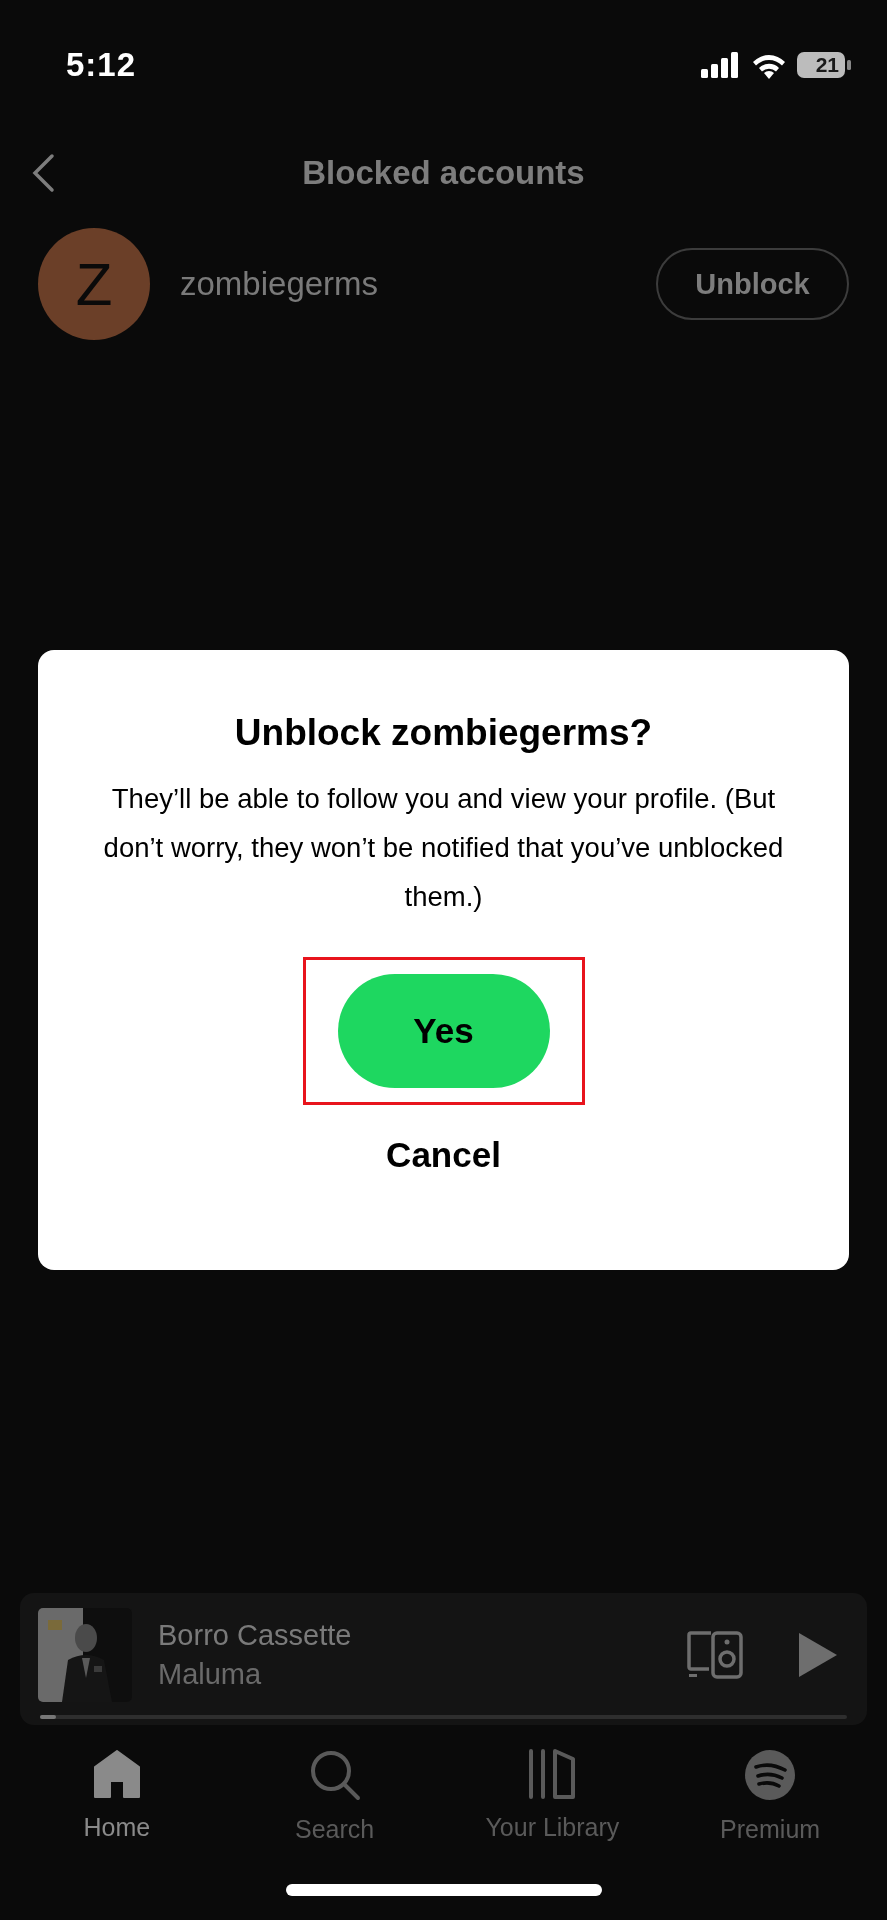 Image resolution: width=887 pixels, height=1920 pixels. What do you see at coordinates (443, 1031) in the screenshot?
I see `confirm-button: Yes` at bounding box center [443, 1031].